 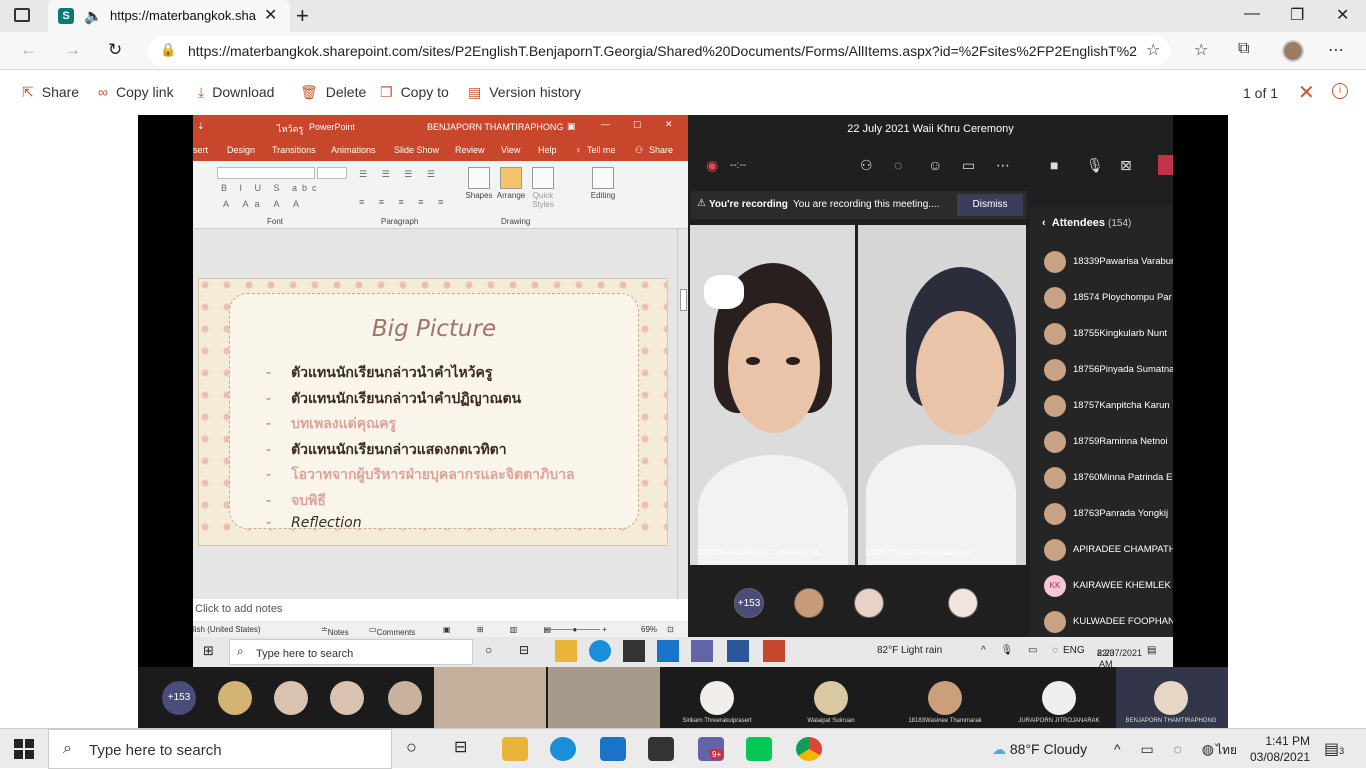 I want to click on editing-button: Editing, so click(x=603, y=183).